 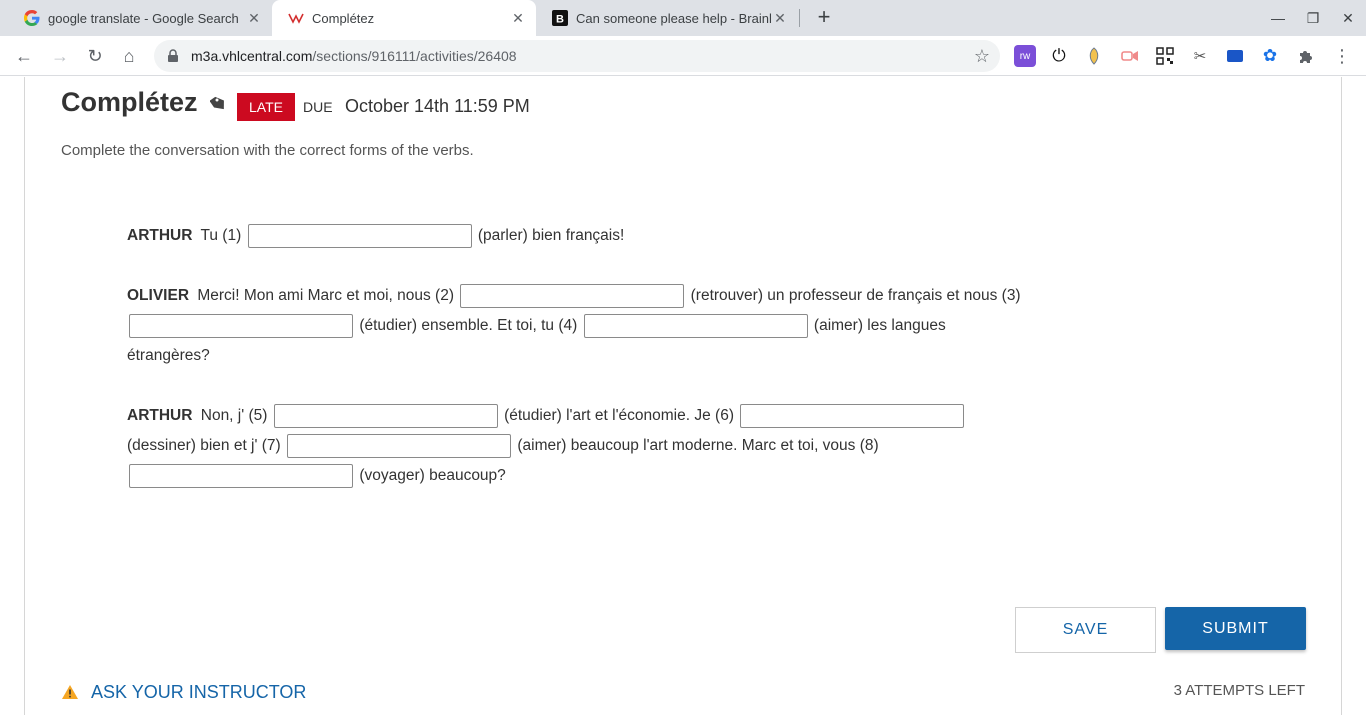 What do you see at coordinates (32, 18) in the screenshot?
I see `google-g-icon` at bounding box center [32, 18].